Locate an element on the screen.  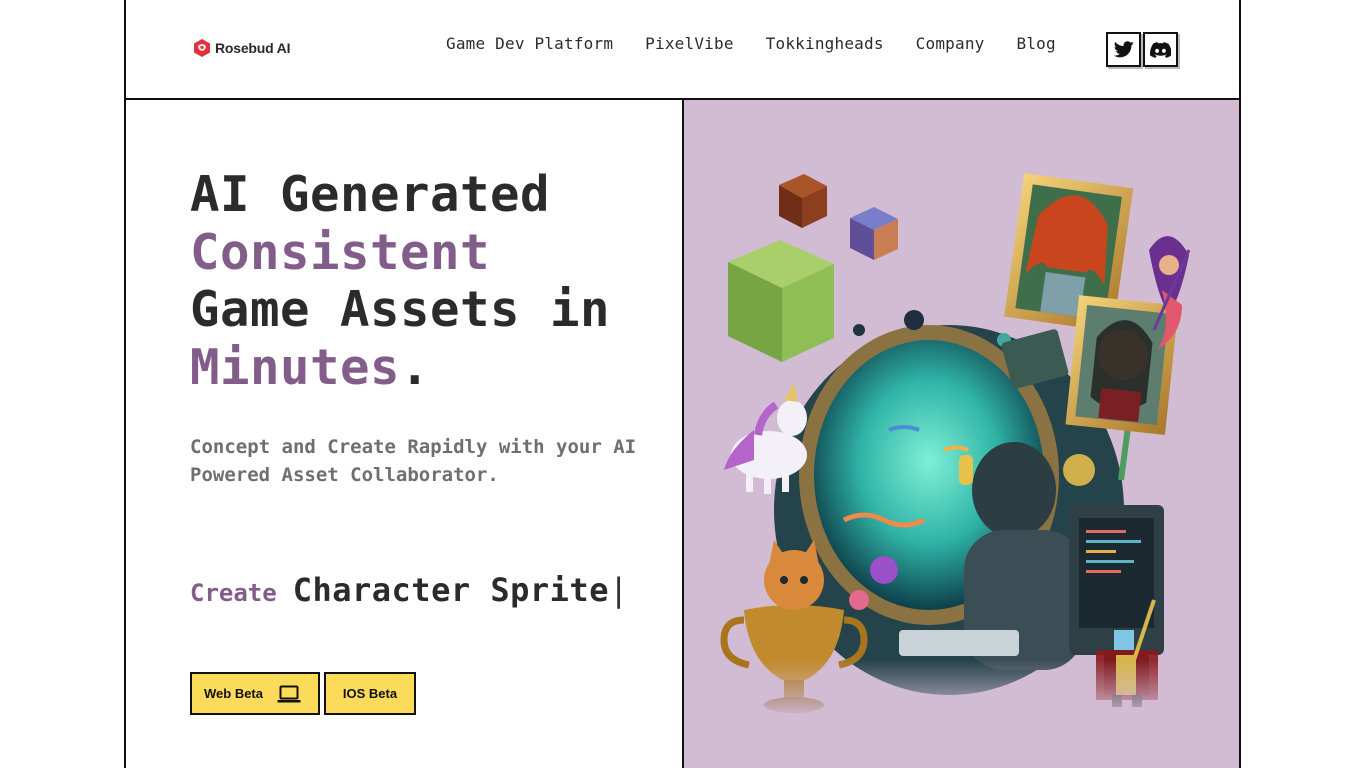
headline-accent-minutes: Minutes is located at coordinates (295, 367).